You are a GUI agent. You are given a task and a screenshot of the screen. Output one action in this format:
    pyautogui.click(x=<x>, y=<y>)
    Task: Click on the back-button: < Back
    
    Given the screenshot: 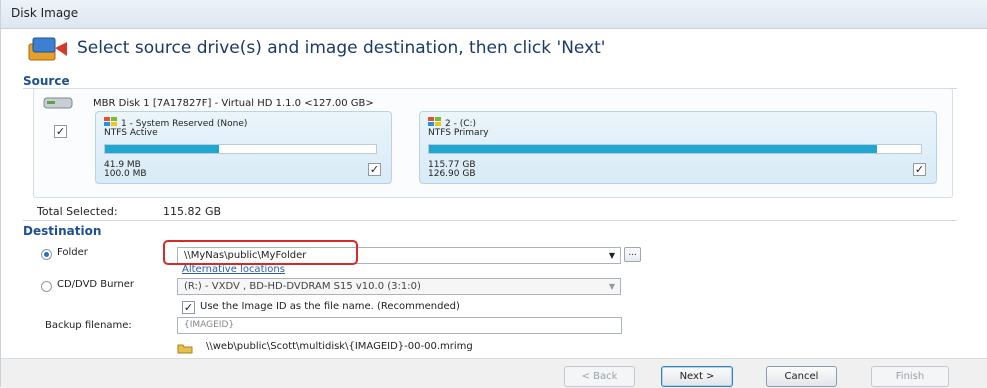 What is the action you would take?
    pyautogui.click(x=599, y=376)
    